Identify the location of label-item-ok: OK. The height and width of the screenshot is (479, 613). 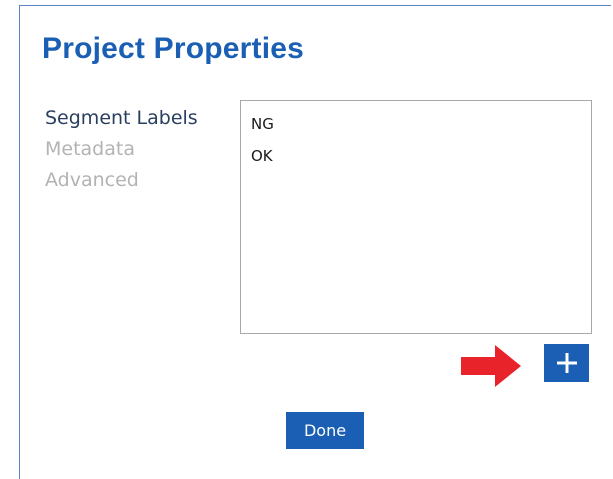
(421, 156).